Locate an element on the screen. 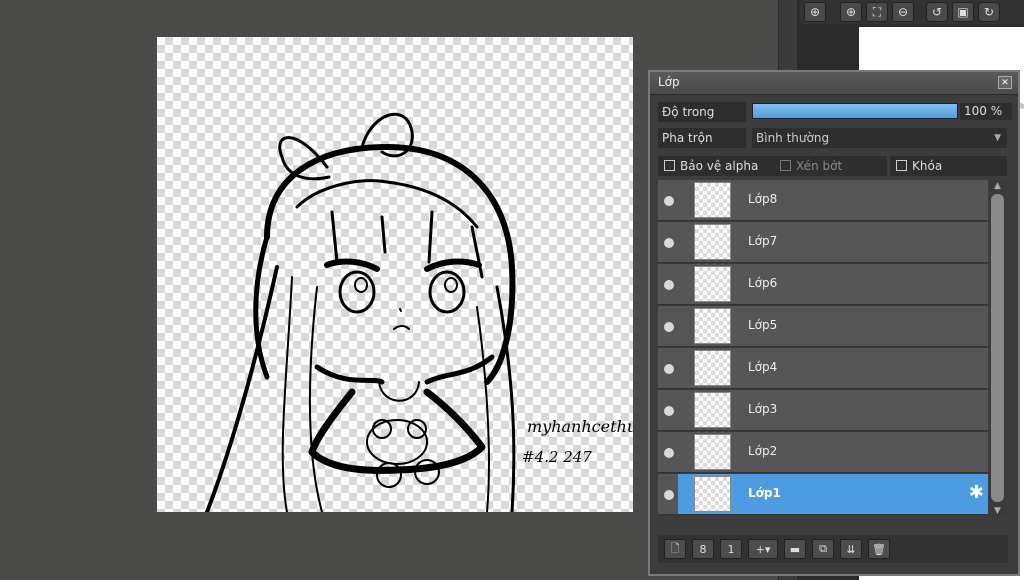 Image resolution: width=1024 pixels, height=580 pixels. opacity-value: 100 % is located at coordinates (986, 111).